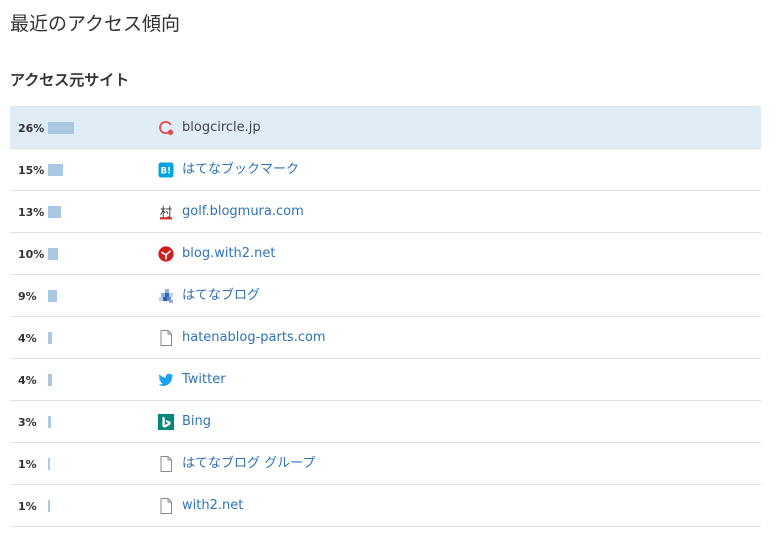 The image size is (778, 544). I want to click on table-row: 3% Bing, so click(385, 422).